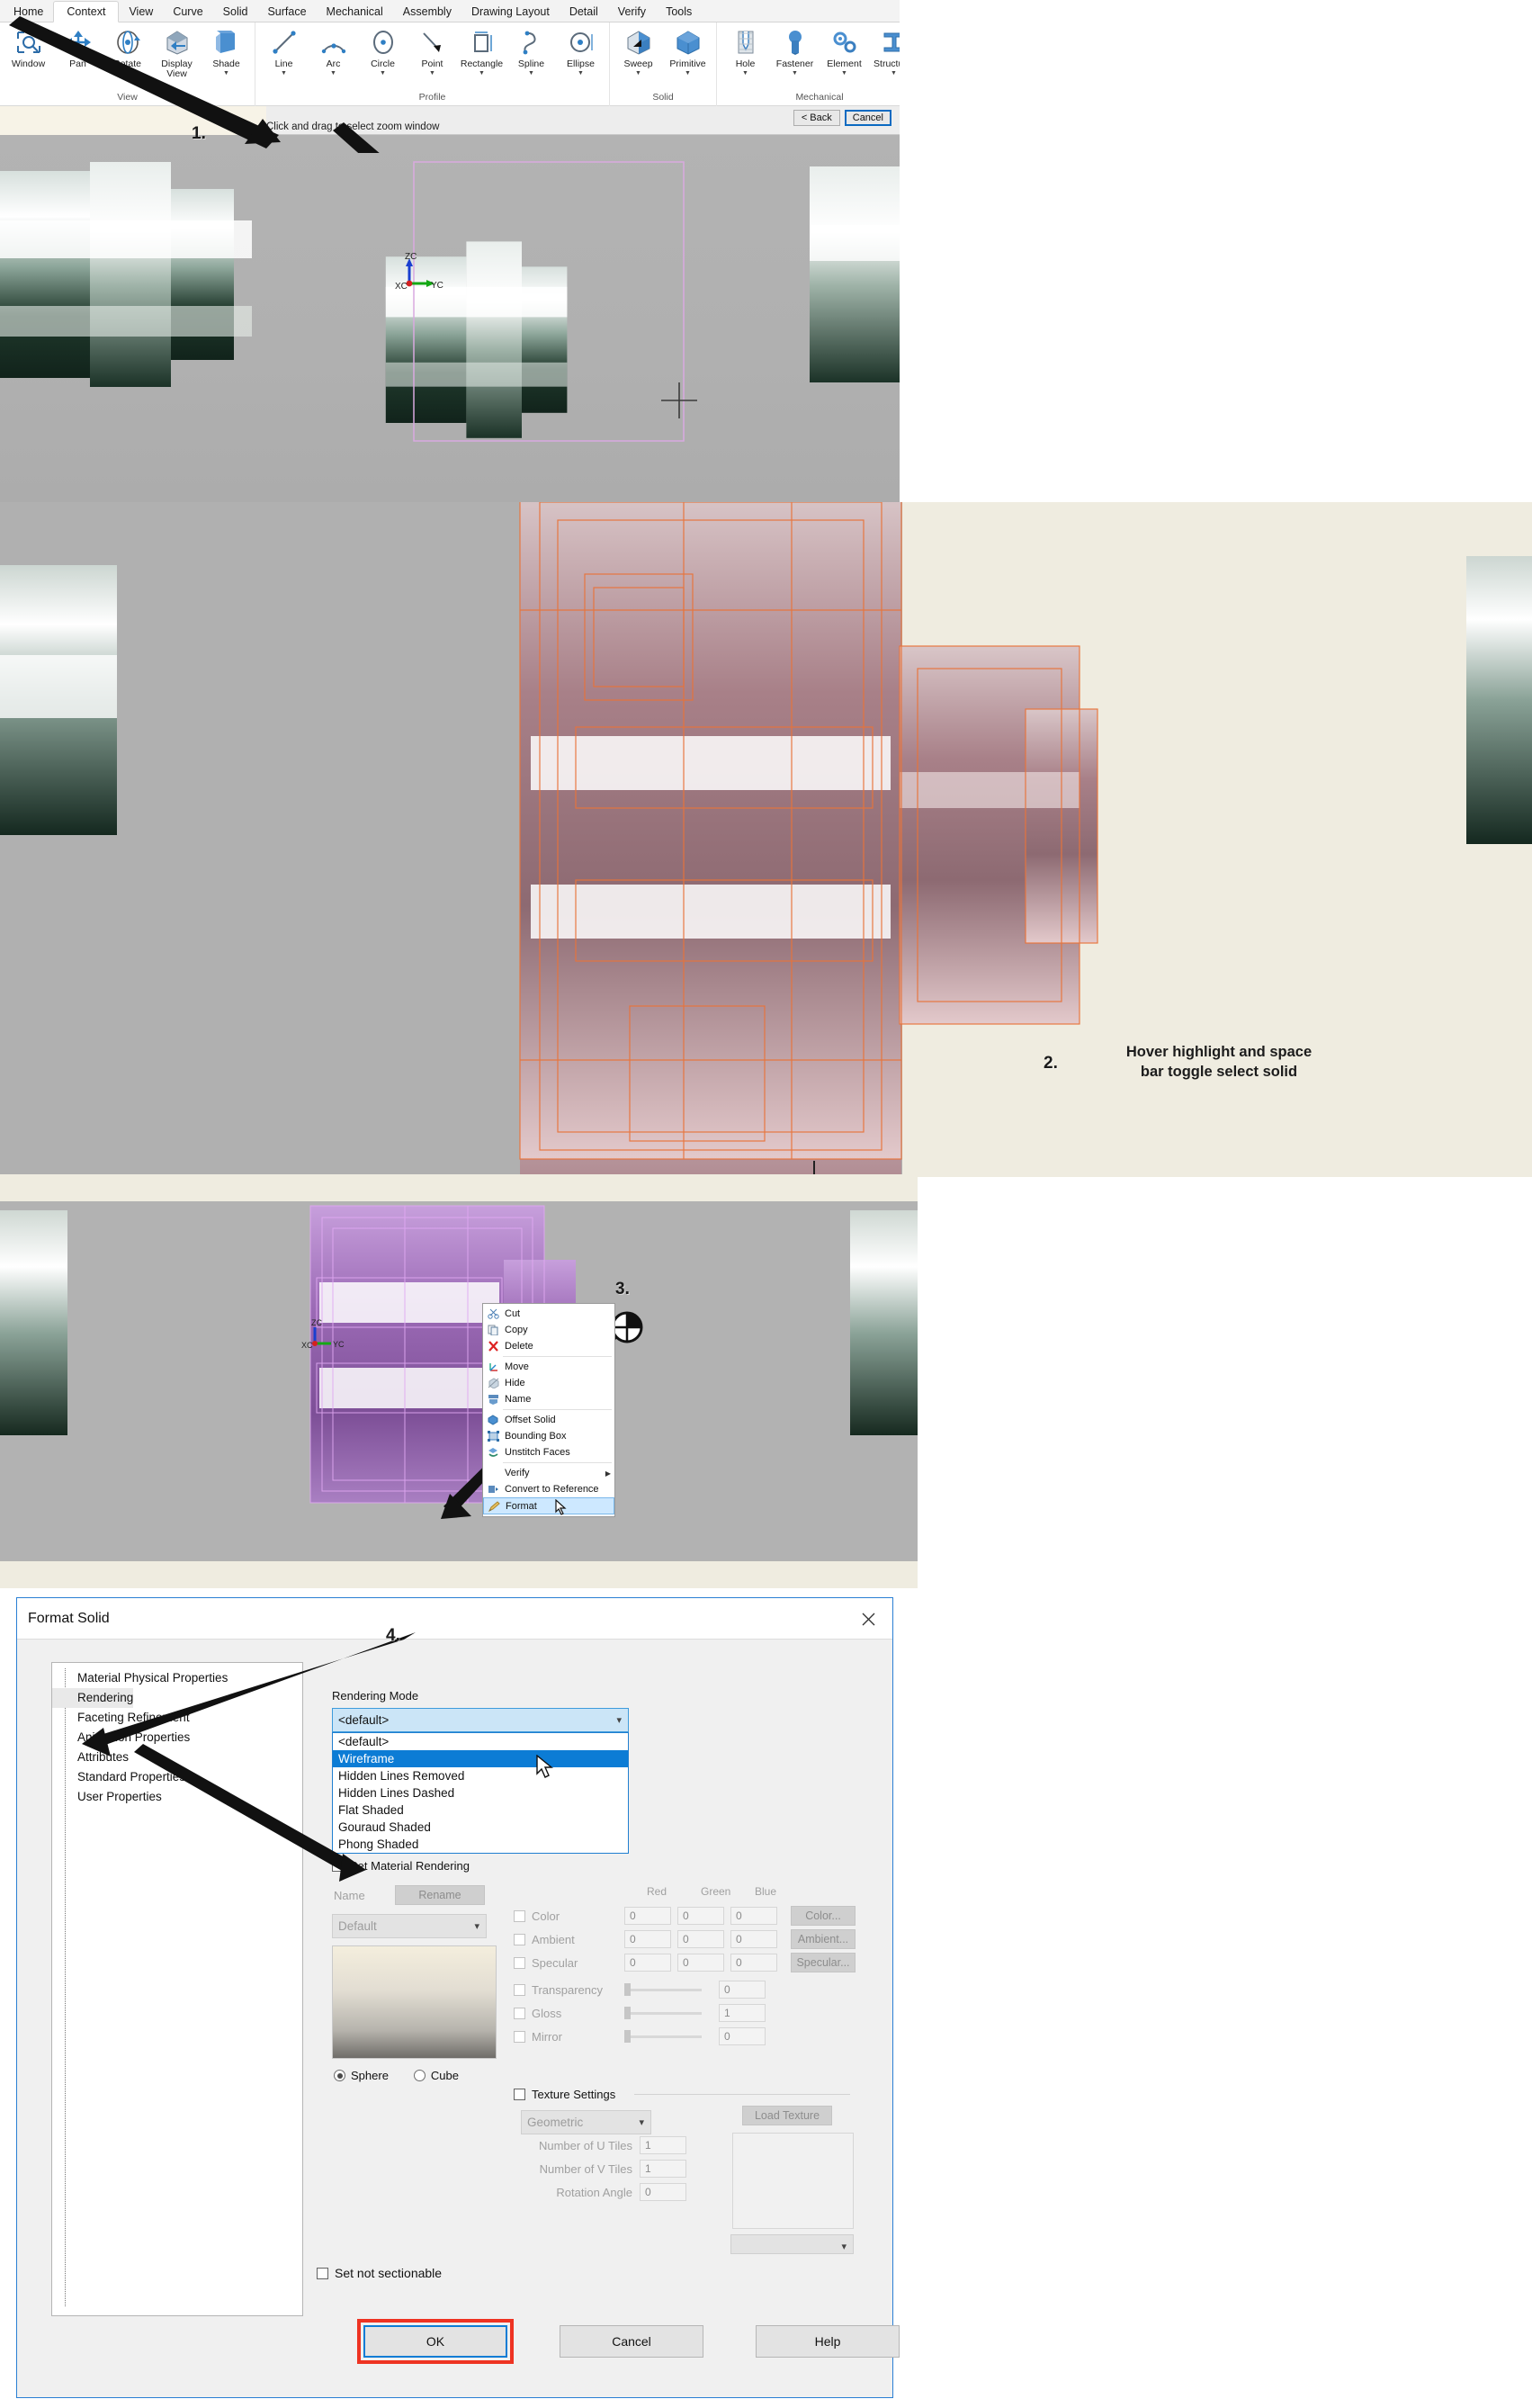  What do you see at coordinates (586, 2122) in the screenshot?
I see `texture-mode-select: Geometric ▾` at bounding box center [586, 2122].